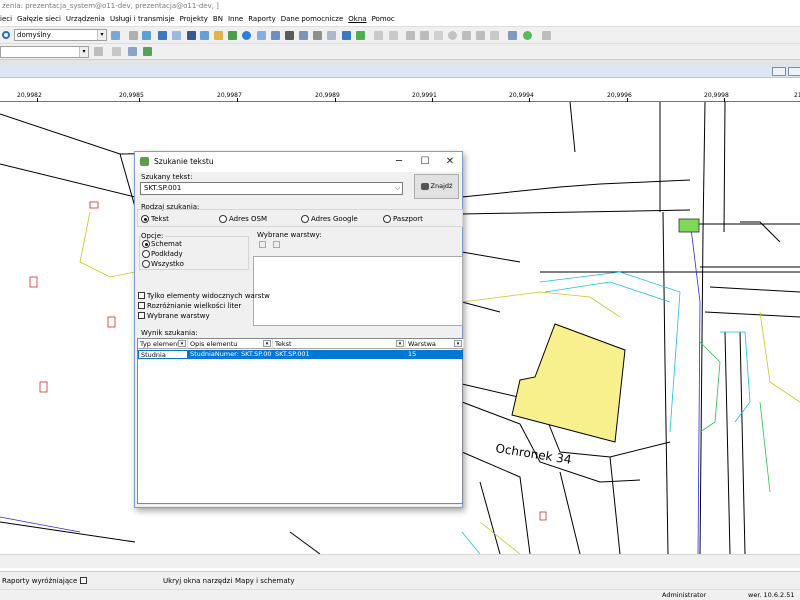 This screenshot has height=600, width=800. I want to click on column-header-warstwa: Warstwa ▾, so click(435, 344).